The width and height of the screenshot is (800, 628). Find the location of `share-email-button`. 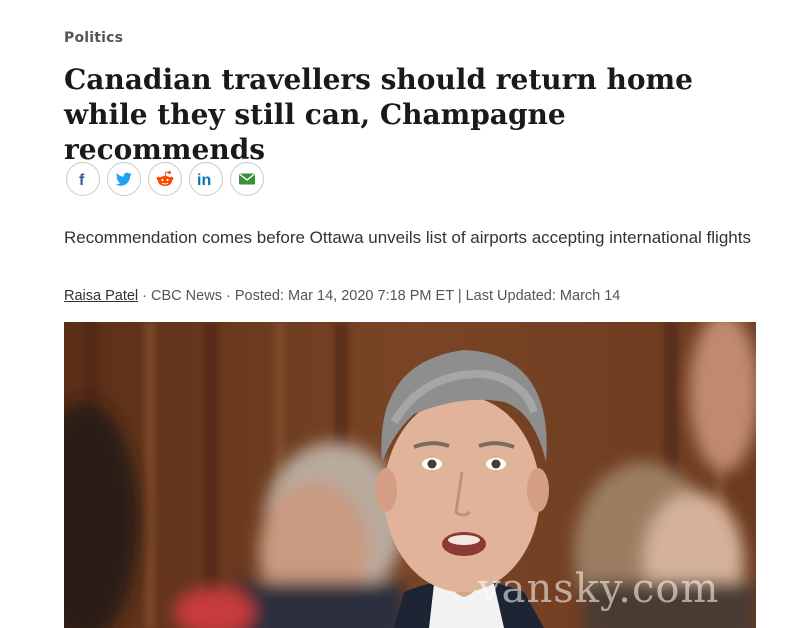

share-email-button is located at coordinates (247, 179).